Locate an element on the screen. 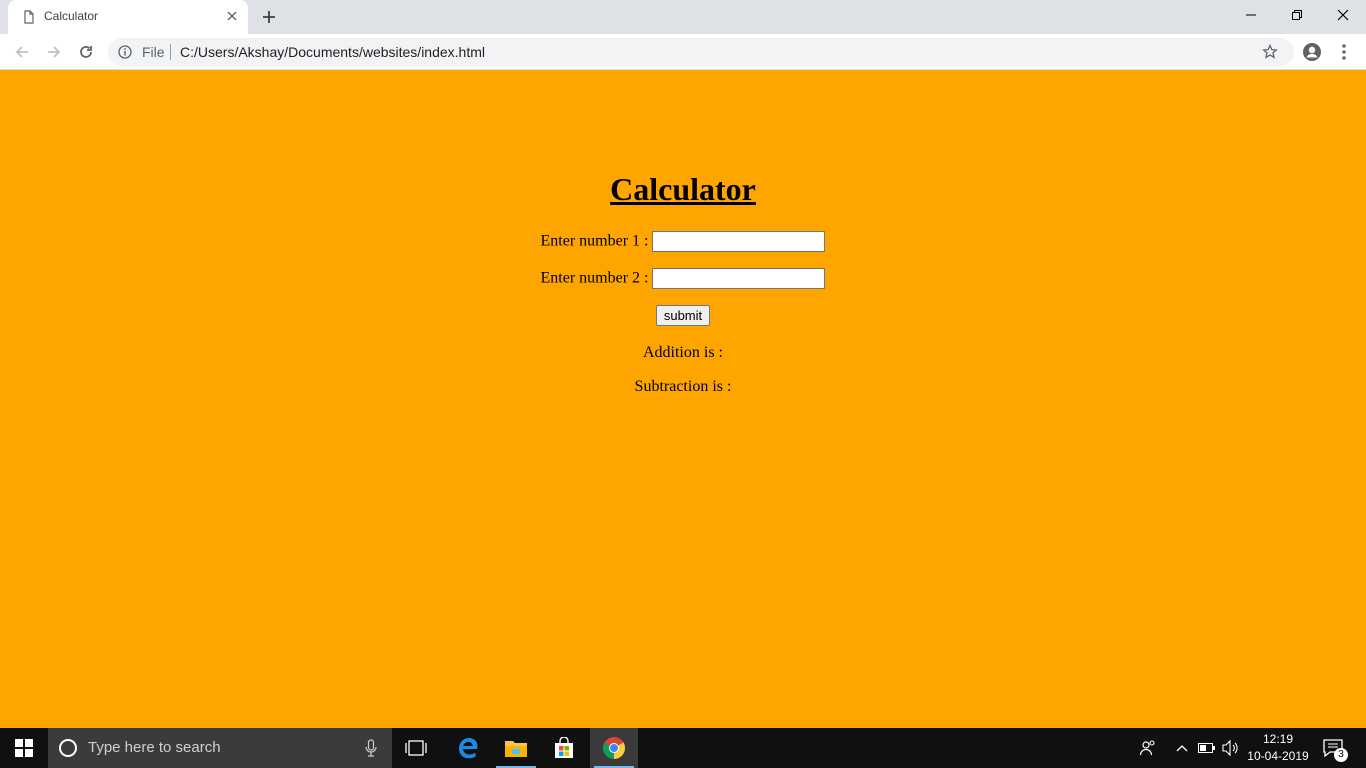 This screenshot has width=1366, height=768. reload-icon is located at coordinates (86, 52).